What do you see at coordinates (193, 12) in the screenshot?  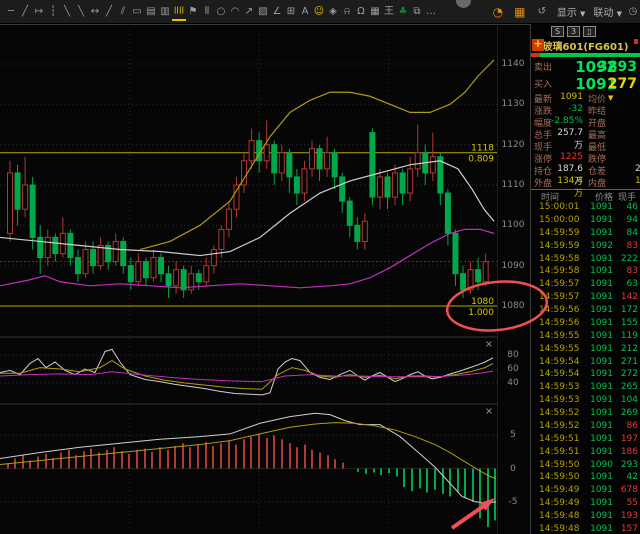 I see `flag-tool-icon: ⚑` at bounding box center [193, 12].